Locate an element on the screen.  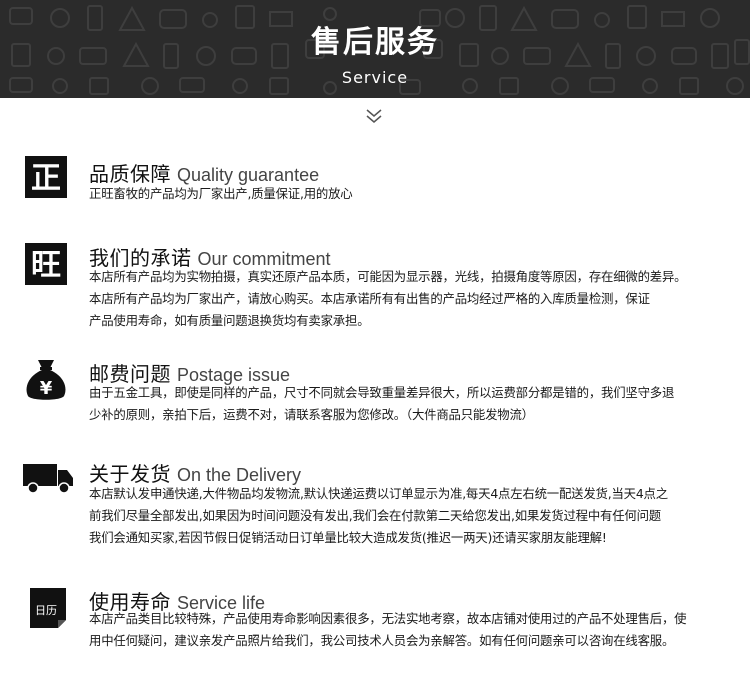
svg-text: 正 is located at coordinates (46, 178).